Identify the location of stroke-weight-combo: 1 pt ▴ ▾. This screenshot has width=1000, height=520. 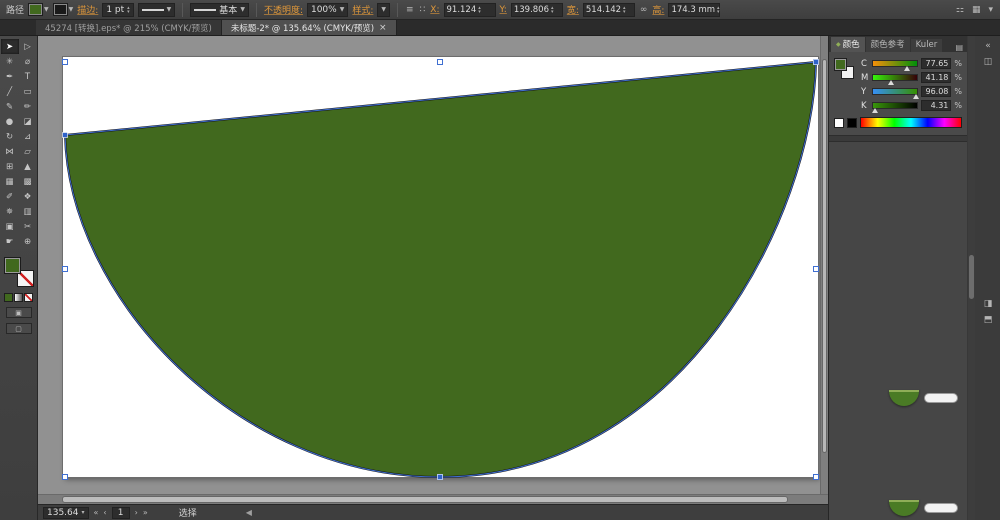
(118, 9).